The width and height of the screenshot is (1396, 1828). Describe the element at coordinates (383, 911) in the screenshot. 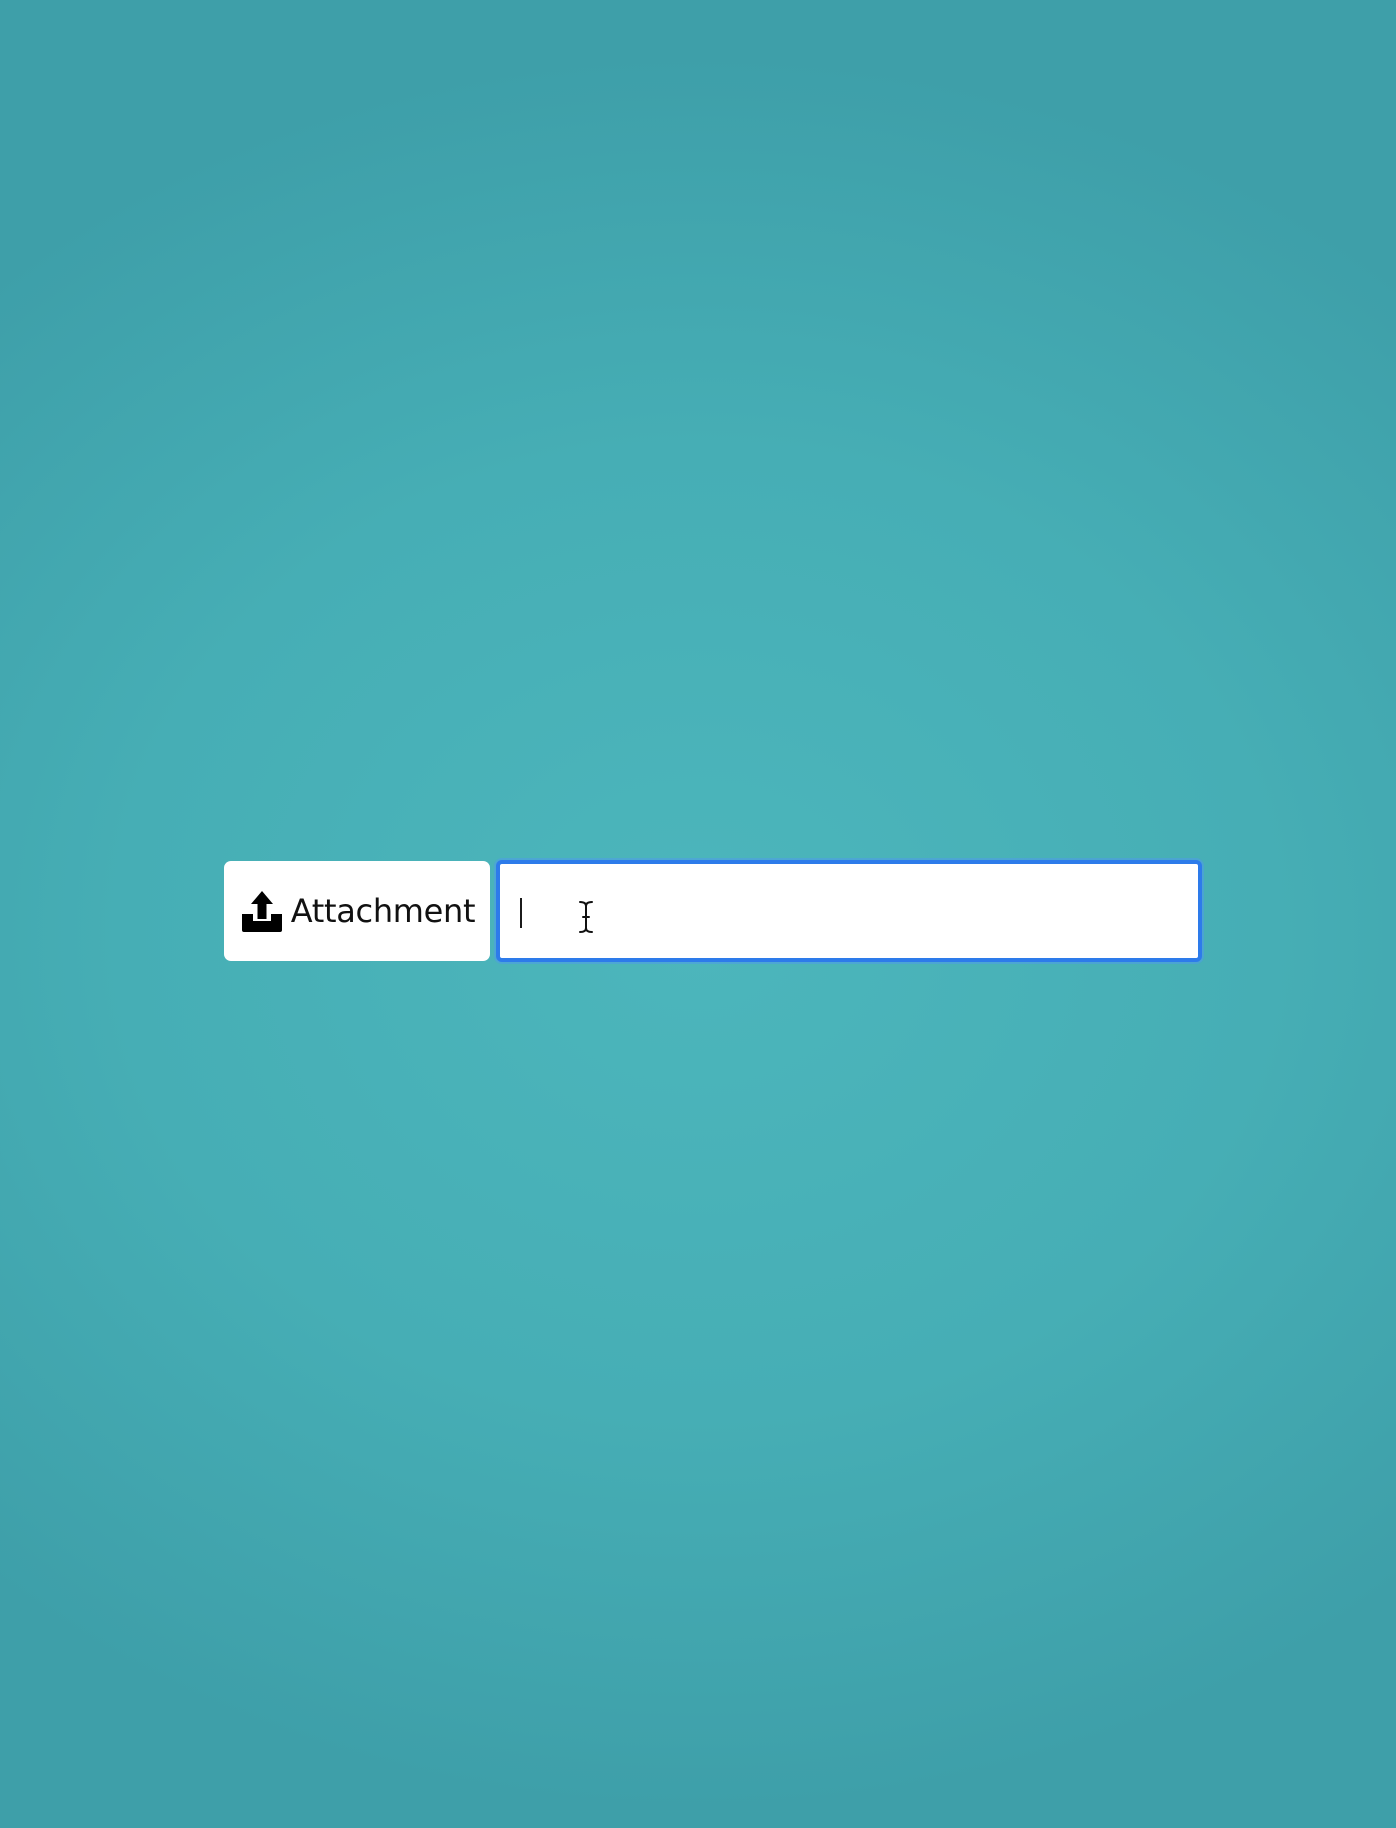

I see `attachment-button-label: Attachment` at that location.